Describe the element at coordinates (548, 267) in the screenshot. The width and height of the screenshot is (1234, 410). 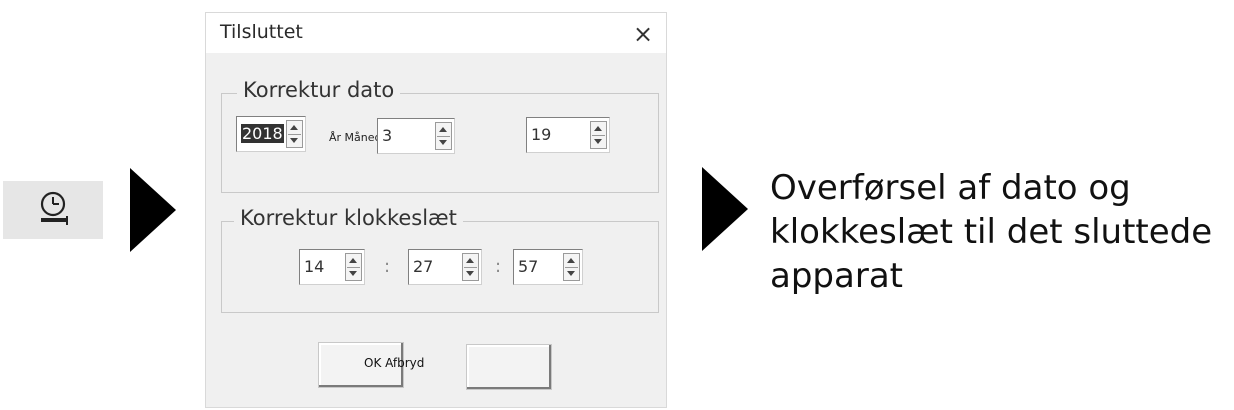
I see `second-spinner: 57` at that location.